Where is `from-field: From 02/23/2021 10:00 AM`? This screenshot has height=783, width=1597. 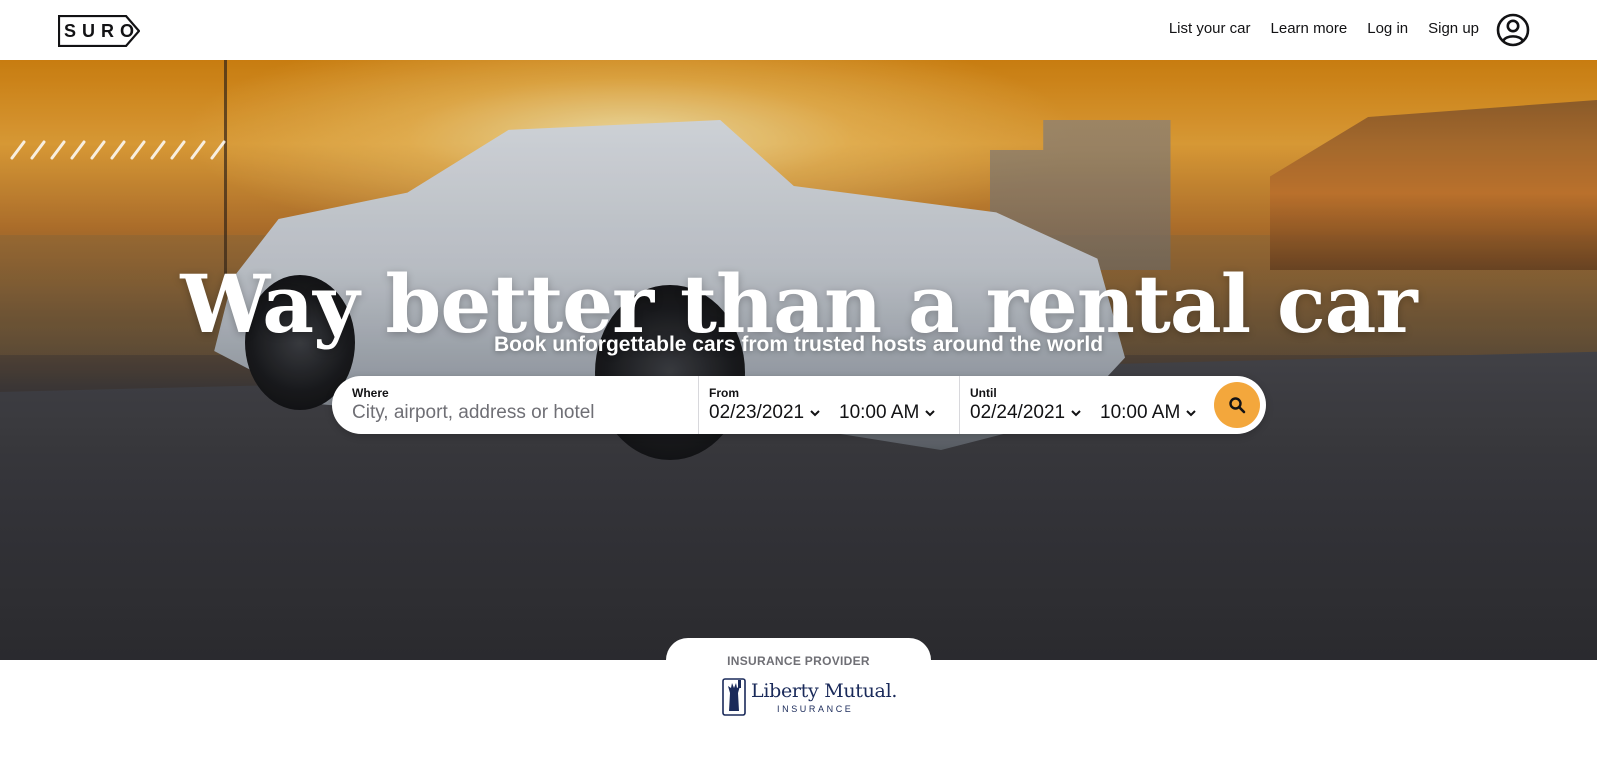 from-field: From 02/23/2021 10:00 AM is located at coordinates (828, 405).